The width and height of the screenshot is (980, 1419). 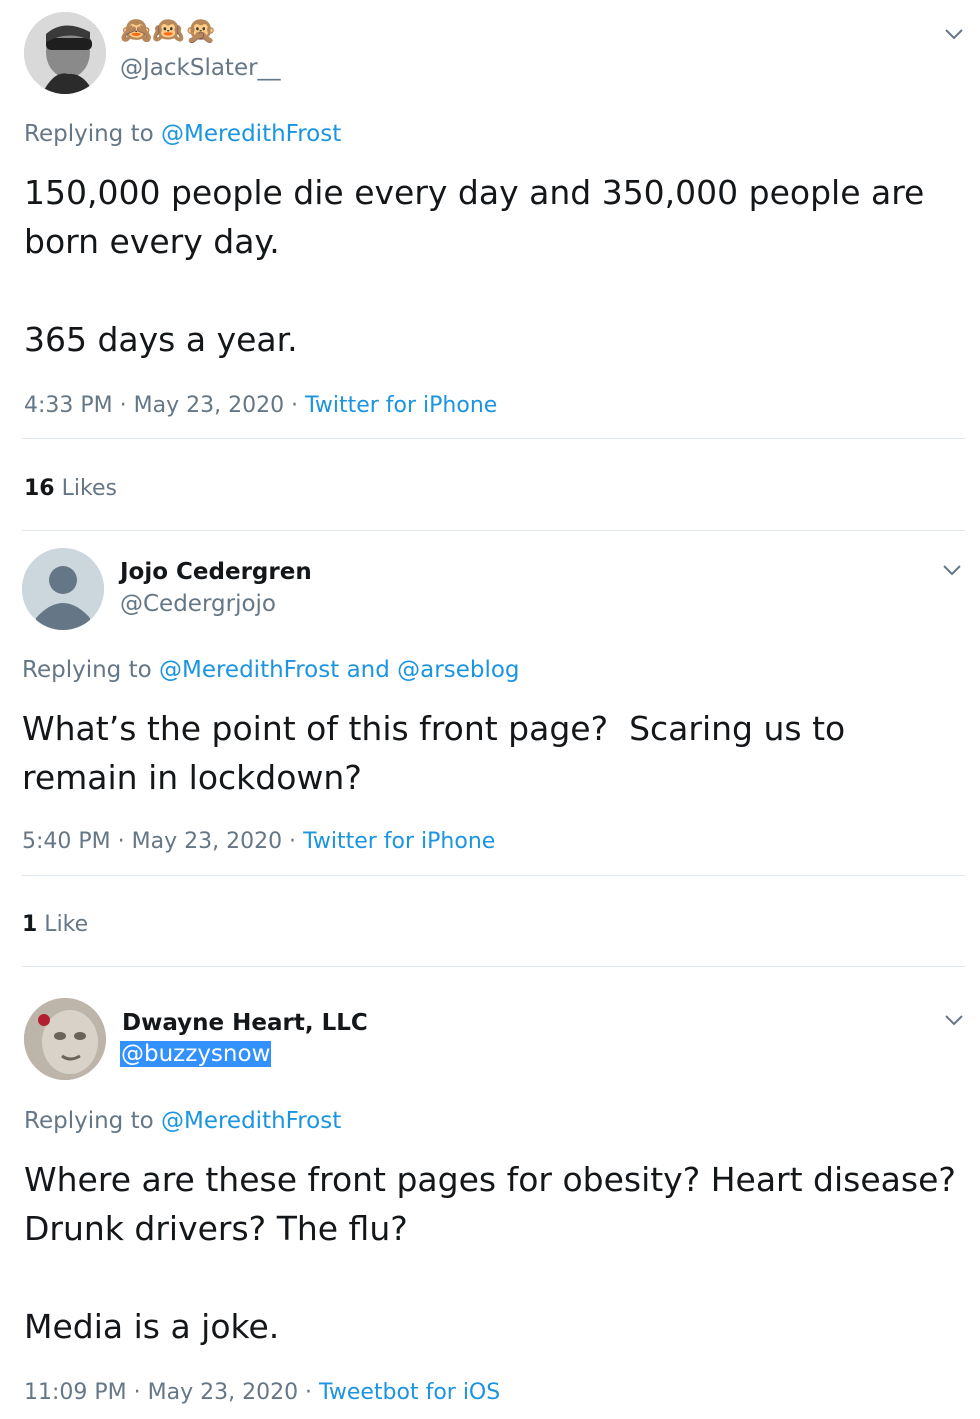 What do you see at coordinates (168, 31) in the screenshot?
I see `display-name: 🙈🙉🙊` at bounding box center [168, 31].